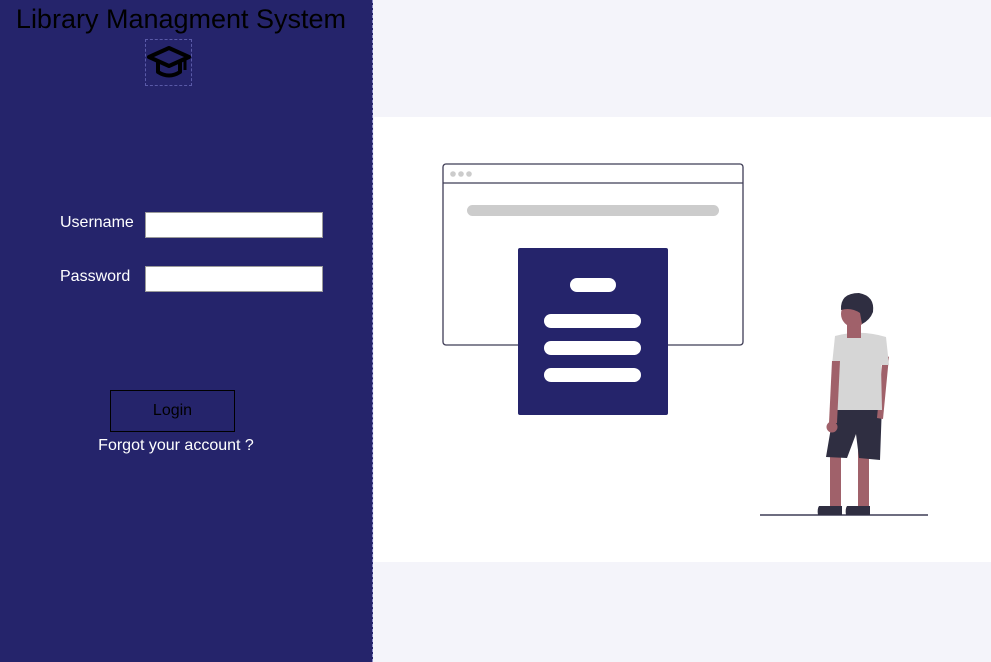 The height and width of the screenshot is (662, 991). Describe the element at coordinates (234, 225) in the screenshot. I see `username-input` at that location.